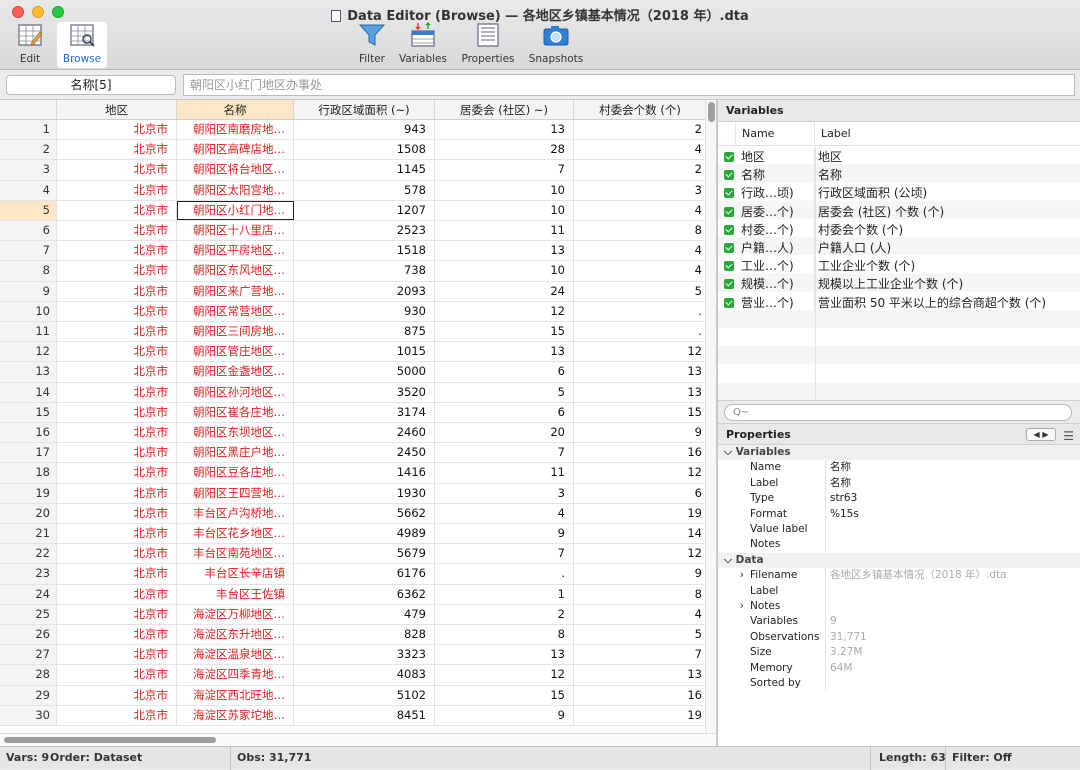 The width and height of the screenshot is (1080, 770). Describe the element at coordinates (364, 473) in the screenshot. I see `table-cell: 1416` at that location.